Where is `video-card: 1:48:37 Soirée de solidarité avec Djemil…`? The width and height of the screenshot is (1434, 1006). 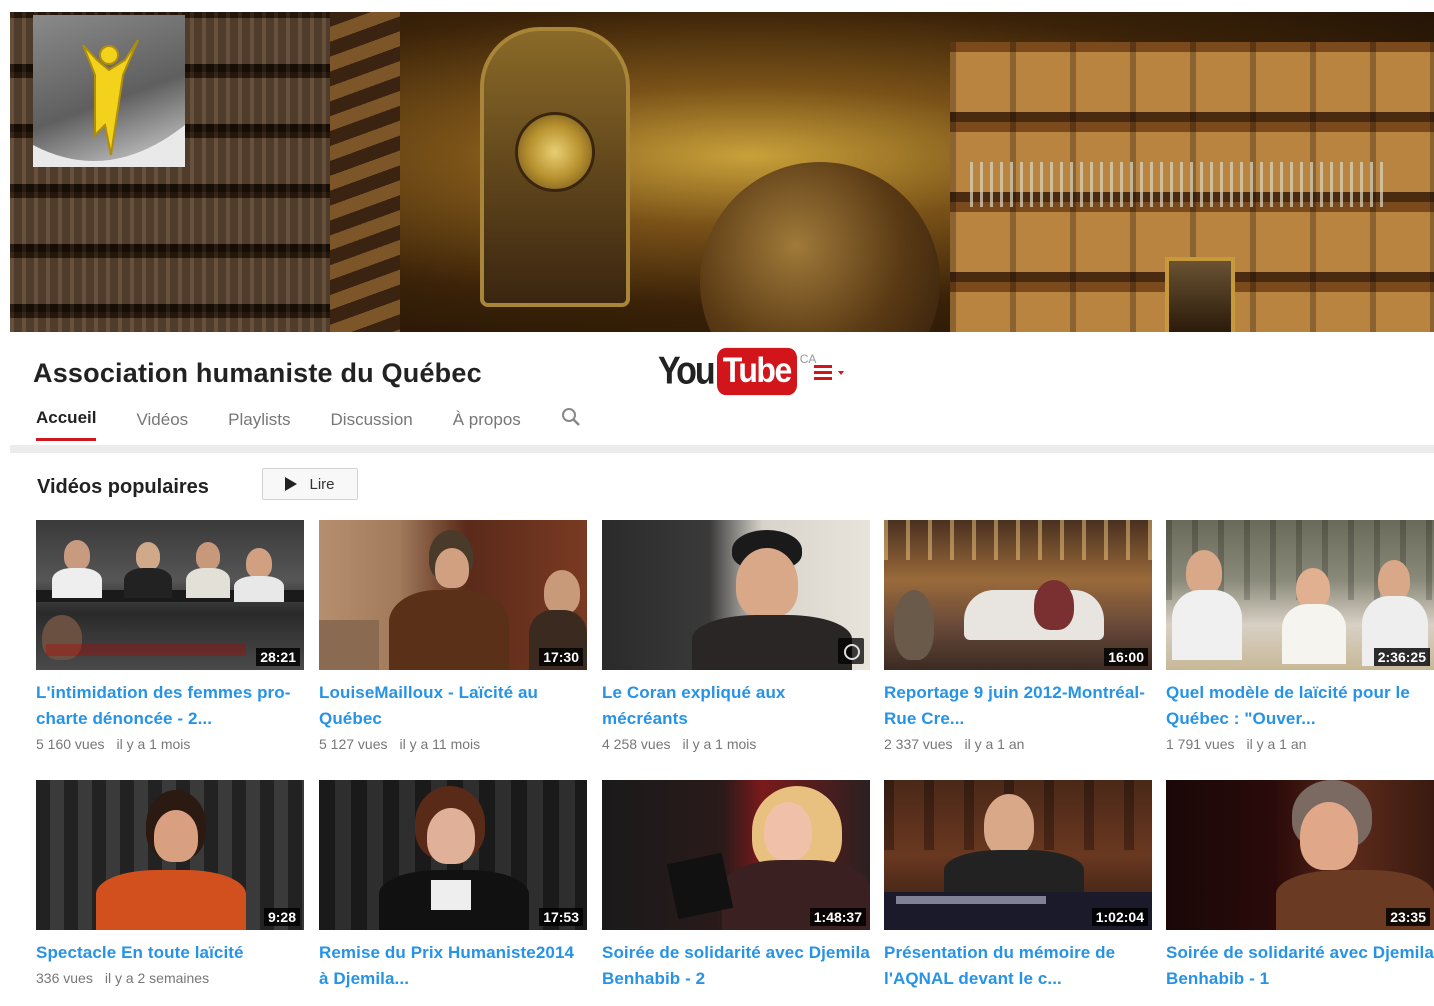
video-card: 1:48:37 Soirée de solidarité avec Djemil… is located at coordinates (736, 886).